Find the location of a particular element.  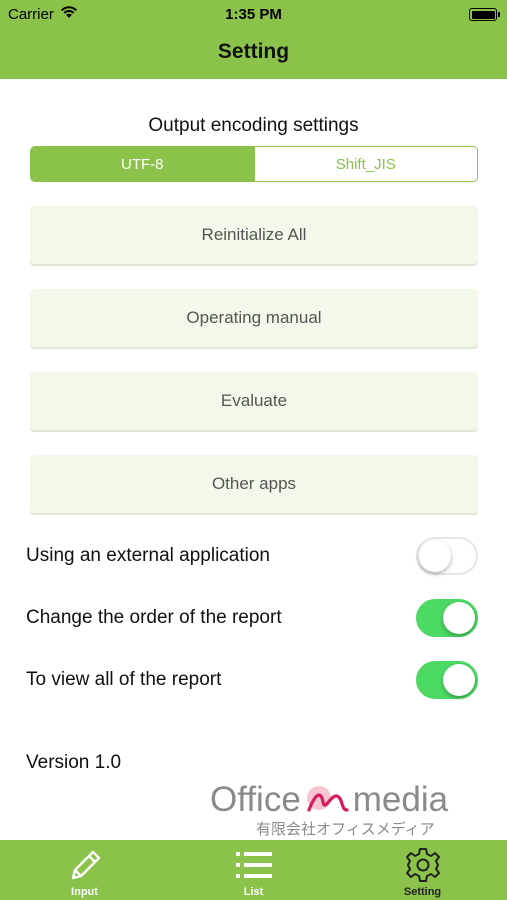

external-app-toggle is located at coordinates (447, 556).